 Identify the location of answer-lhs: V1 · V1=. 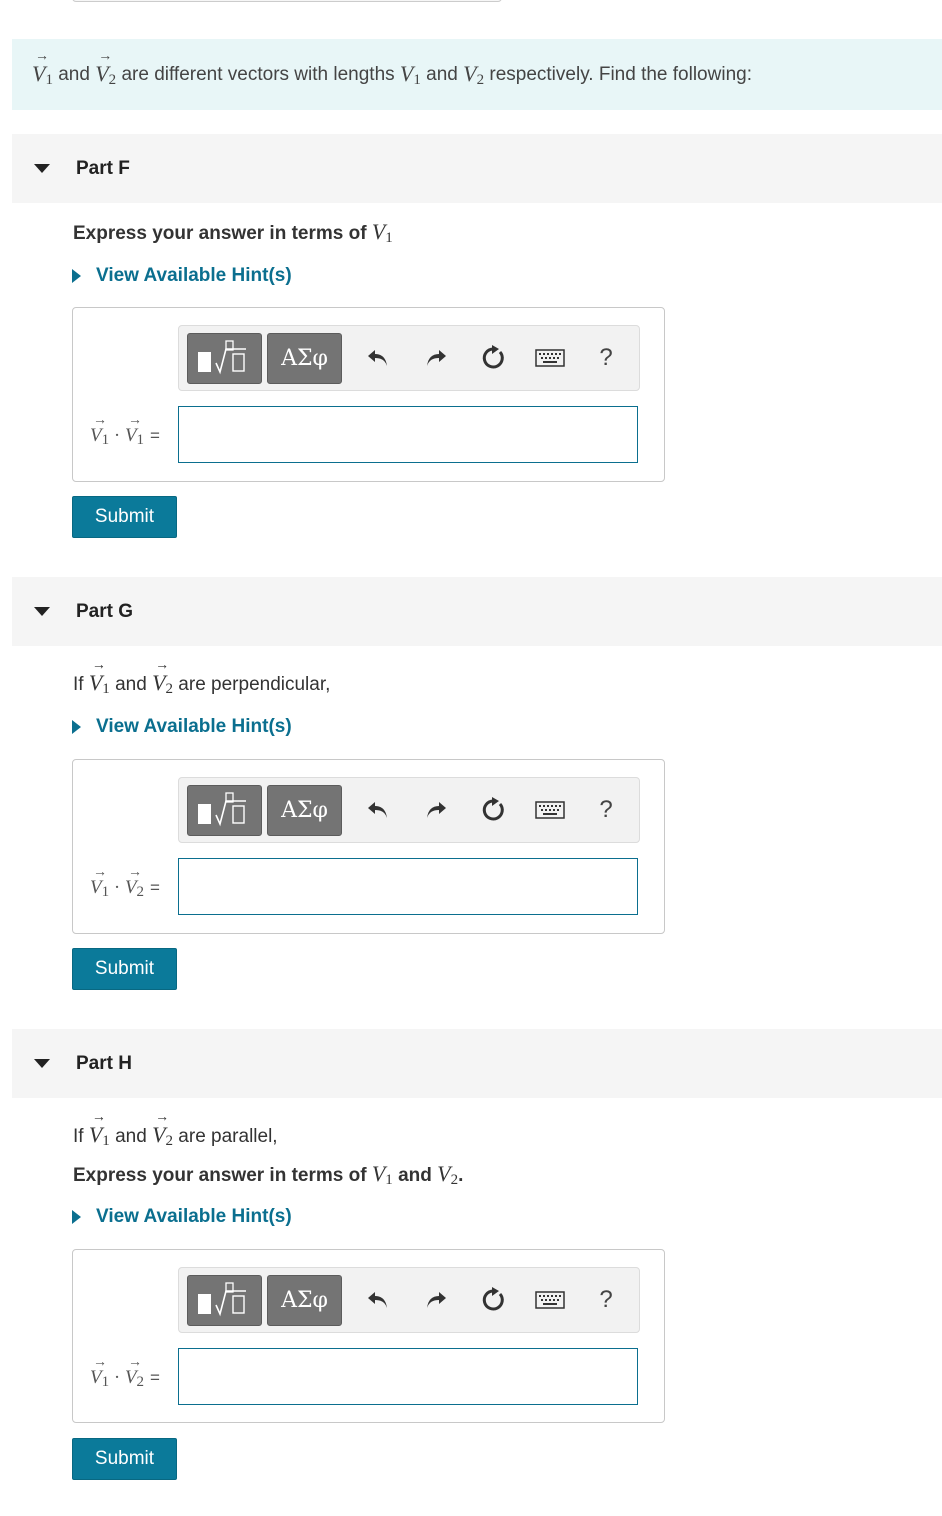
(125, 431).